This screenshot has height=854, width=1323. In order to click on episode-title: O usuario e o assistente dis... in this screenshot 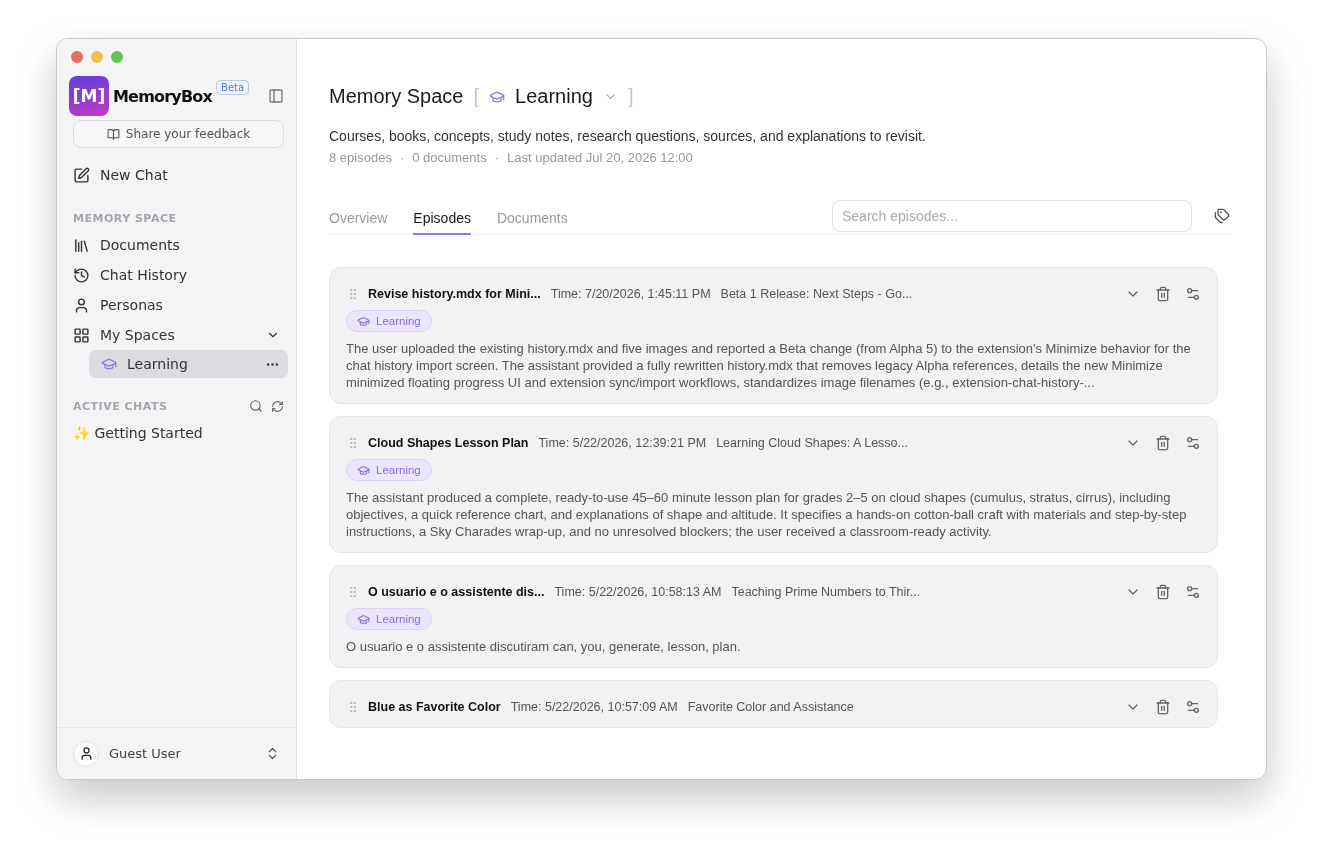, I will do `click(456, 592)`.